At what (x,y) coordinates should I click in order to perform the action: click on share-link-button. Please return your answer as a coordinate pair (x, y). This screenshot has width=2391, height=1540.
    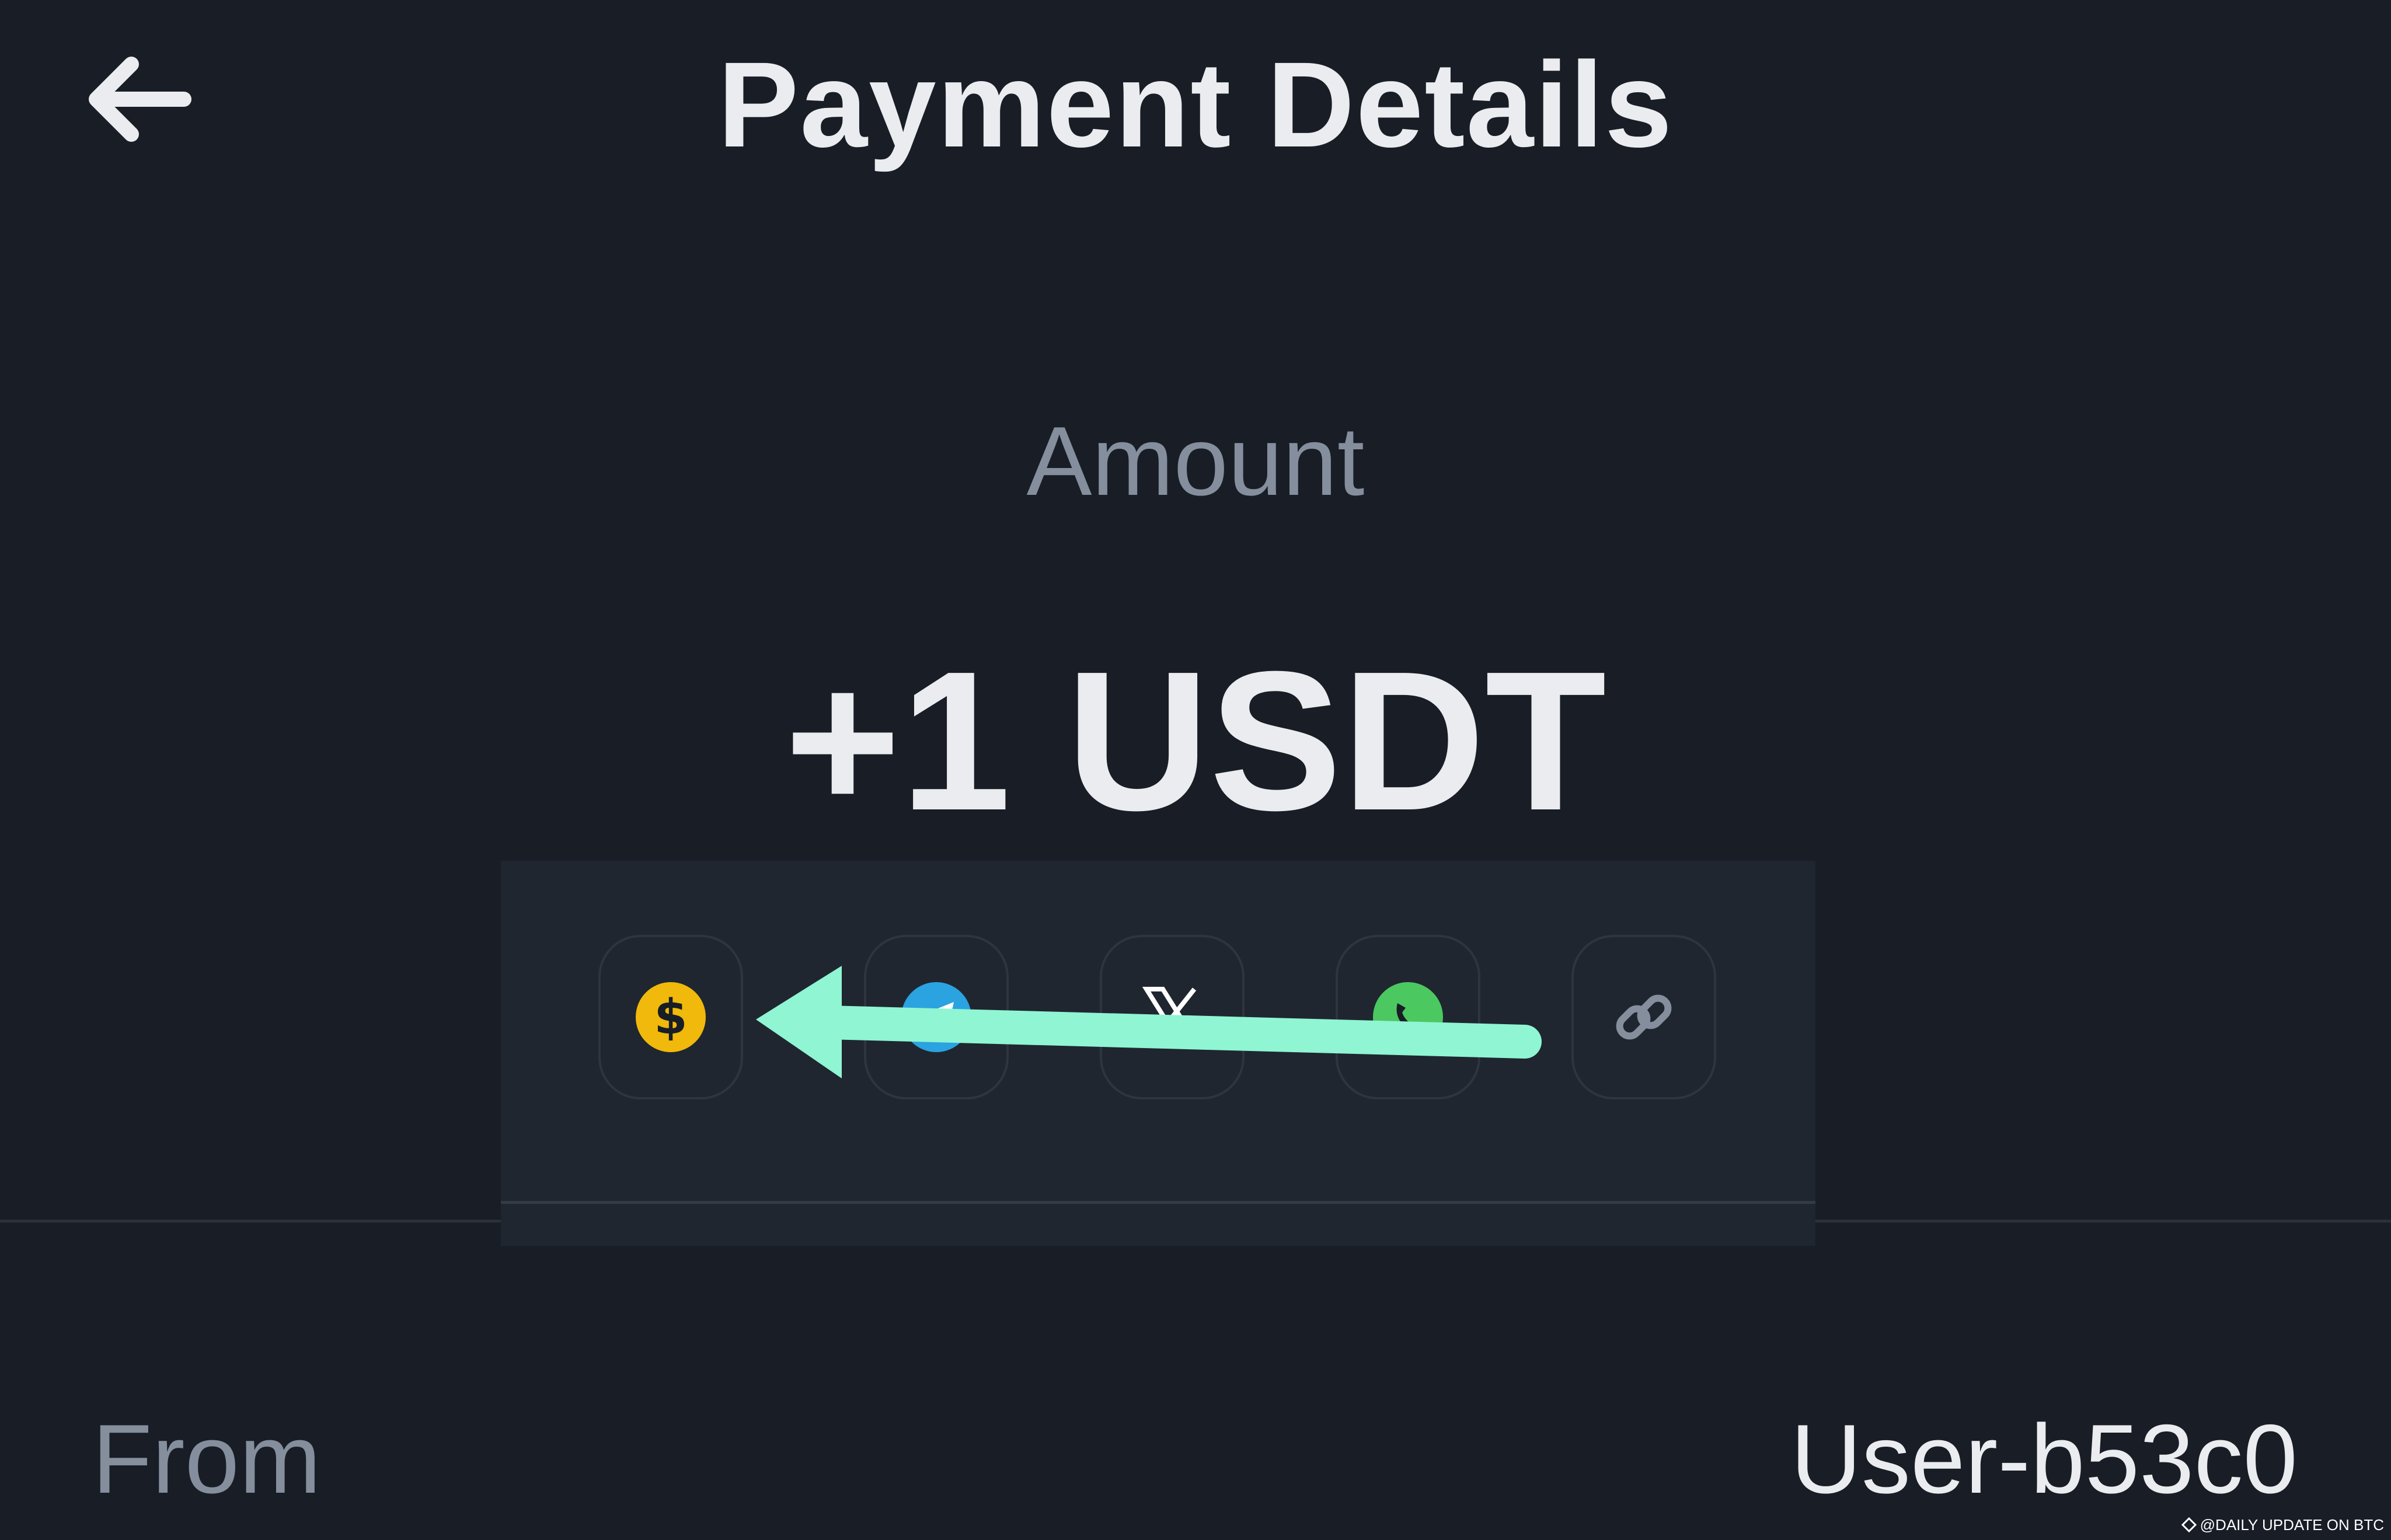
    Looking at the image, I should click on (1643, 1017).